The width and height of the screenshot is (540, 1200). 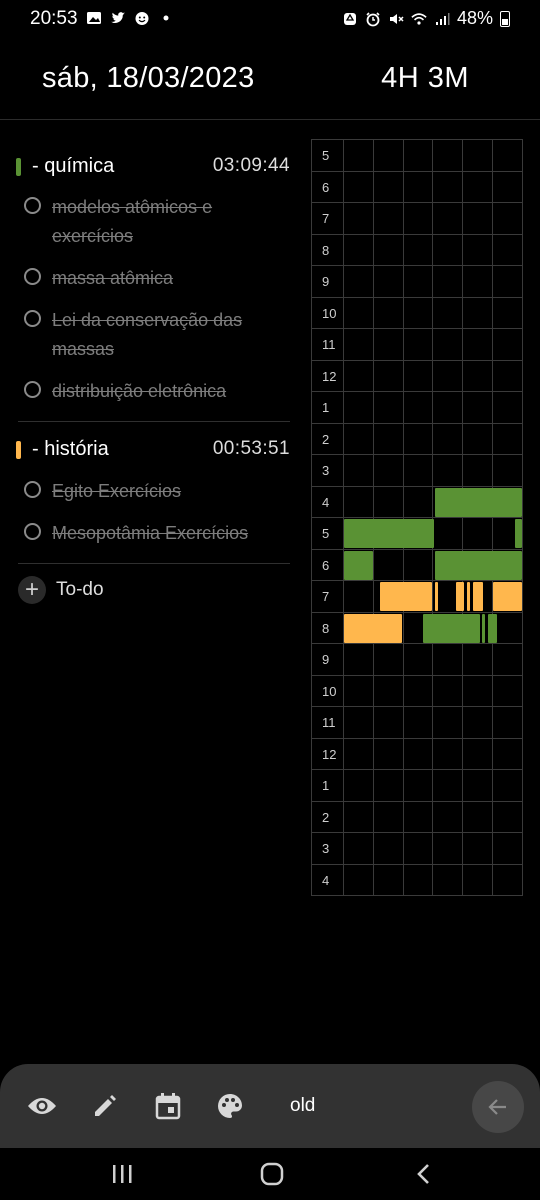 I want to click on palette-icon, so click(x=230, y=1106).